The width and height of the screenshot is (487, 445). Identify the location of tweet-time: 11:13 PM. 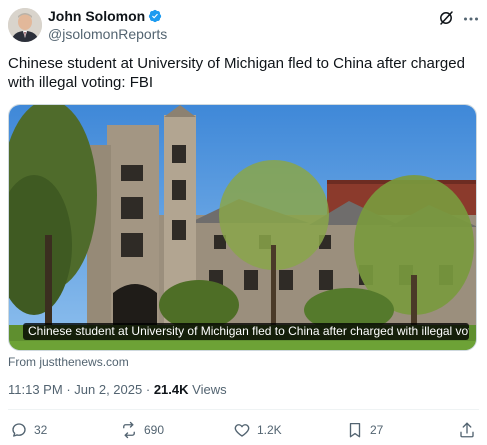
(35, 389).